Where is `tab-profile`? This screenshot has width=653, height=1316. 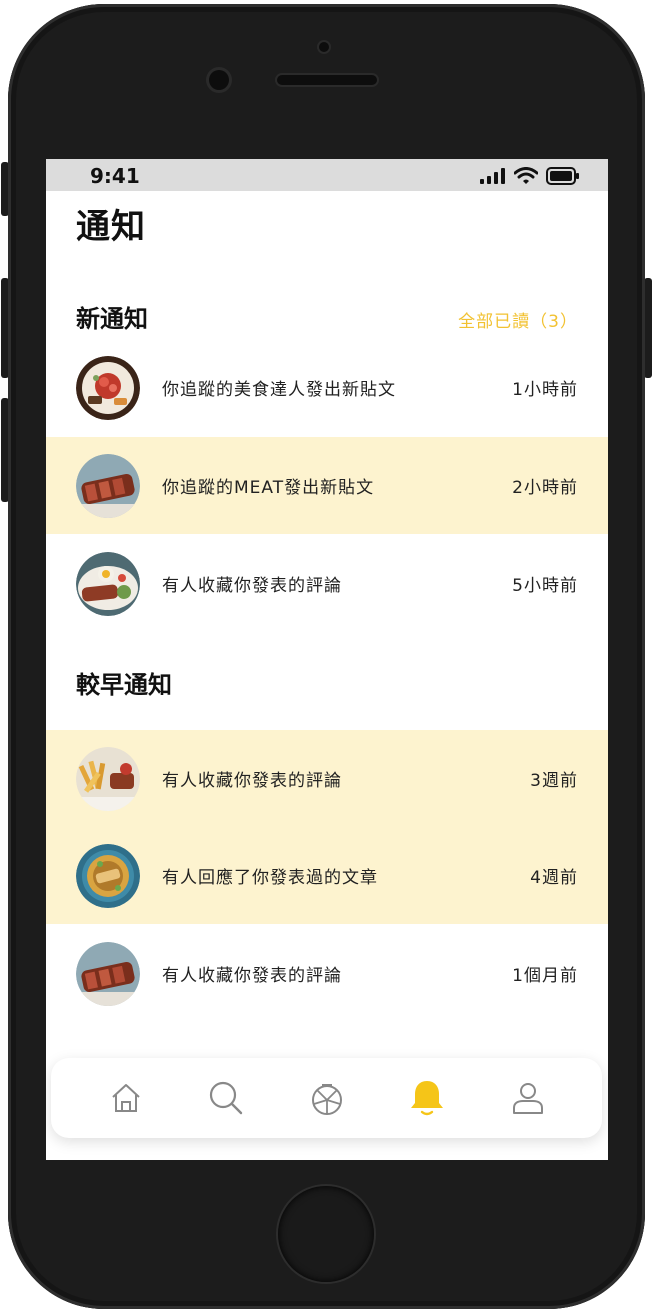
tab-profile is located at coordinates (528, 1098).